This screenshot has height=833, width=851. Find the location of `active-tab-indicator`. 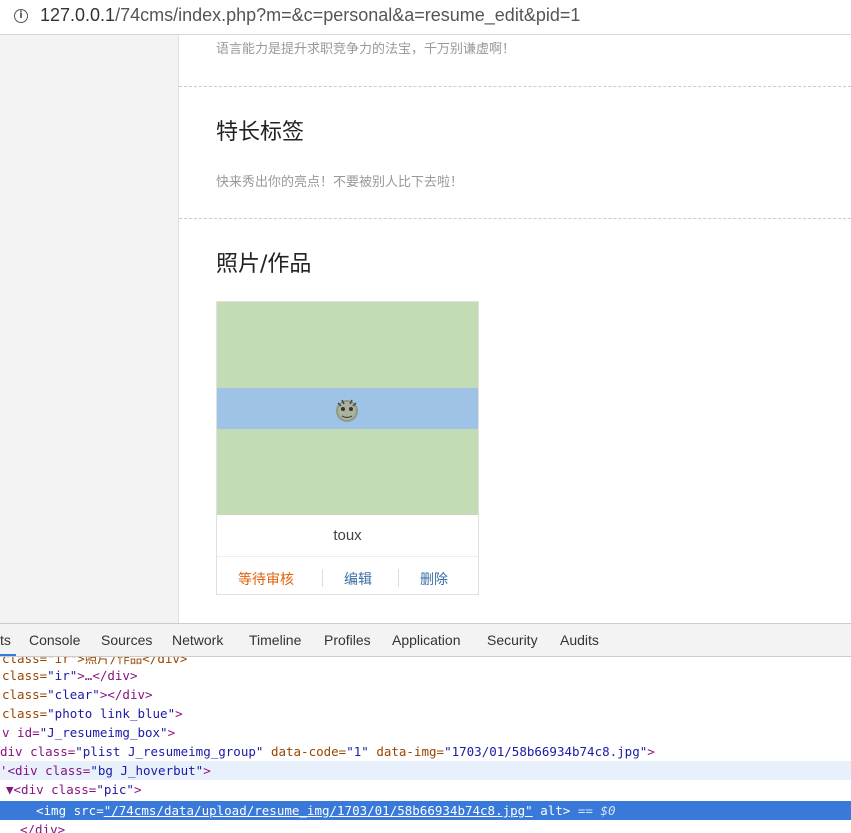

active-tab-indicator is located at coordinates (8, 655).